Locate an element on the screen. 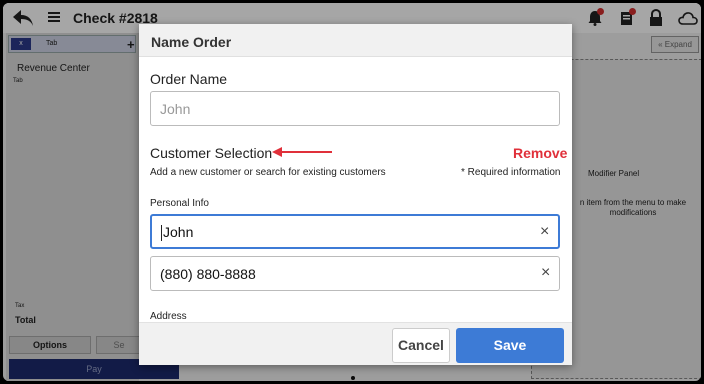 The image size is (704, 384). dialog-footer: Cancel Save is located at coordinates (355, 343).